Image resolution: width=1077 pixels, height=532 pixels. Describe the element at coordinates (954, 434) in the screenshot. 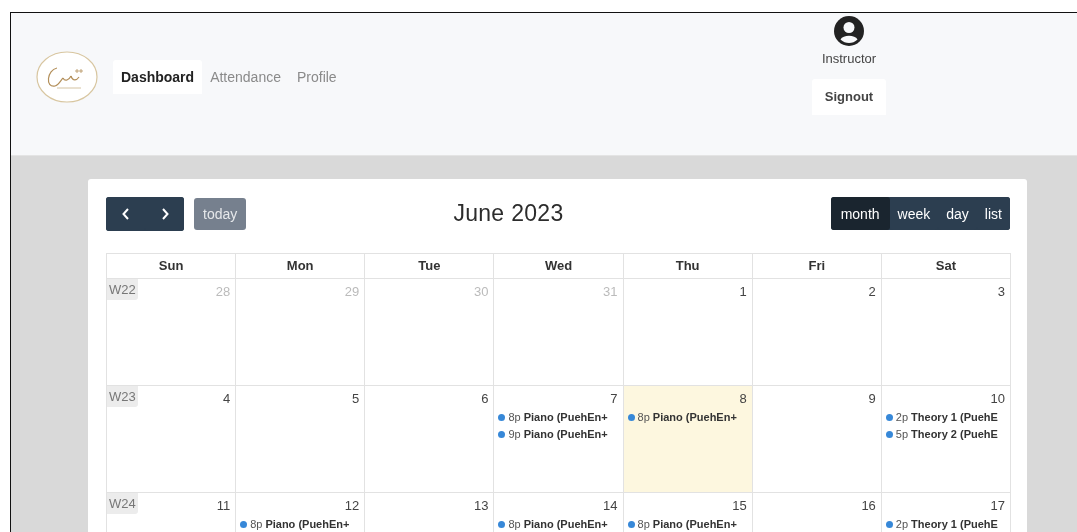

I see `event-title: Theory 2 (PuehE` at that location.